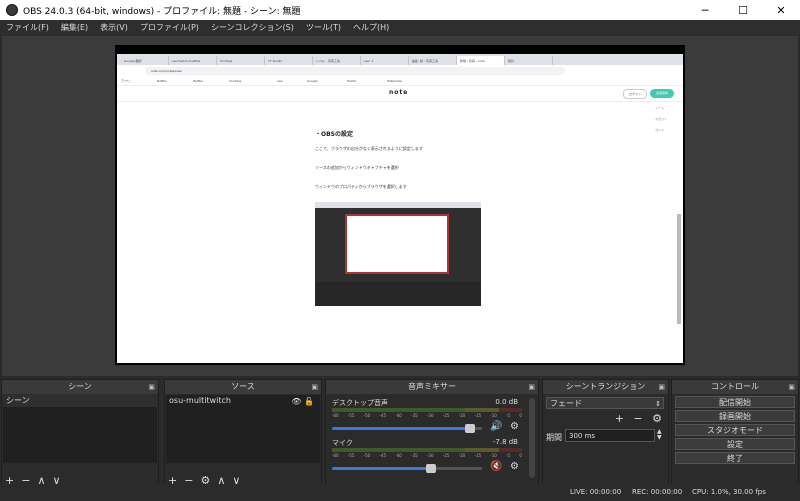 The height and width of the screenshot is (501, 800). Describe the element at coordinates (243, 386) in the screenshot. I see `sources-title: ソース` at that location.